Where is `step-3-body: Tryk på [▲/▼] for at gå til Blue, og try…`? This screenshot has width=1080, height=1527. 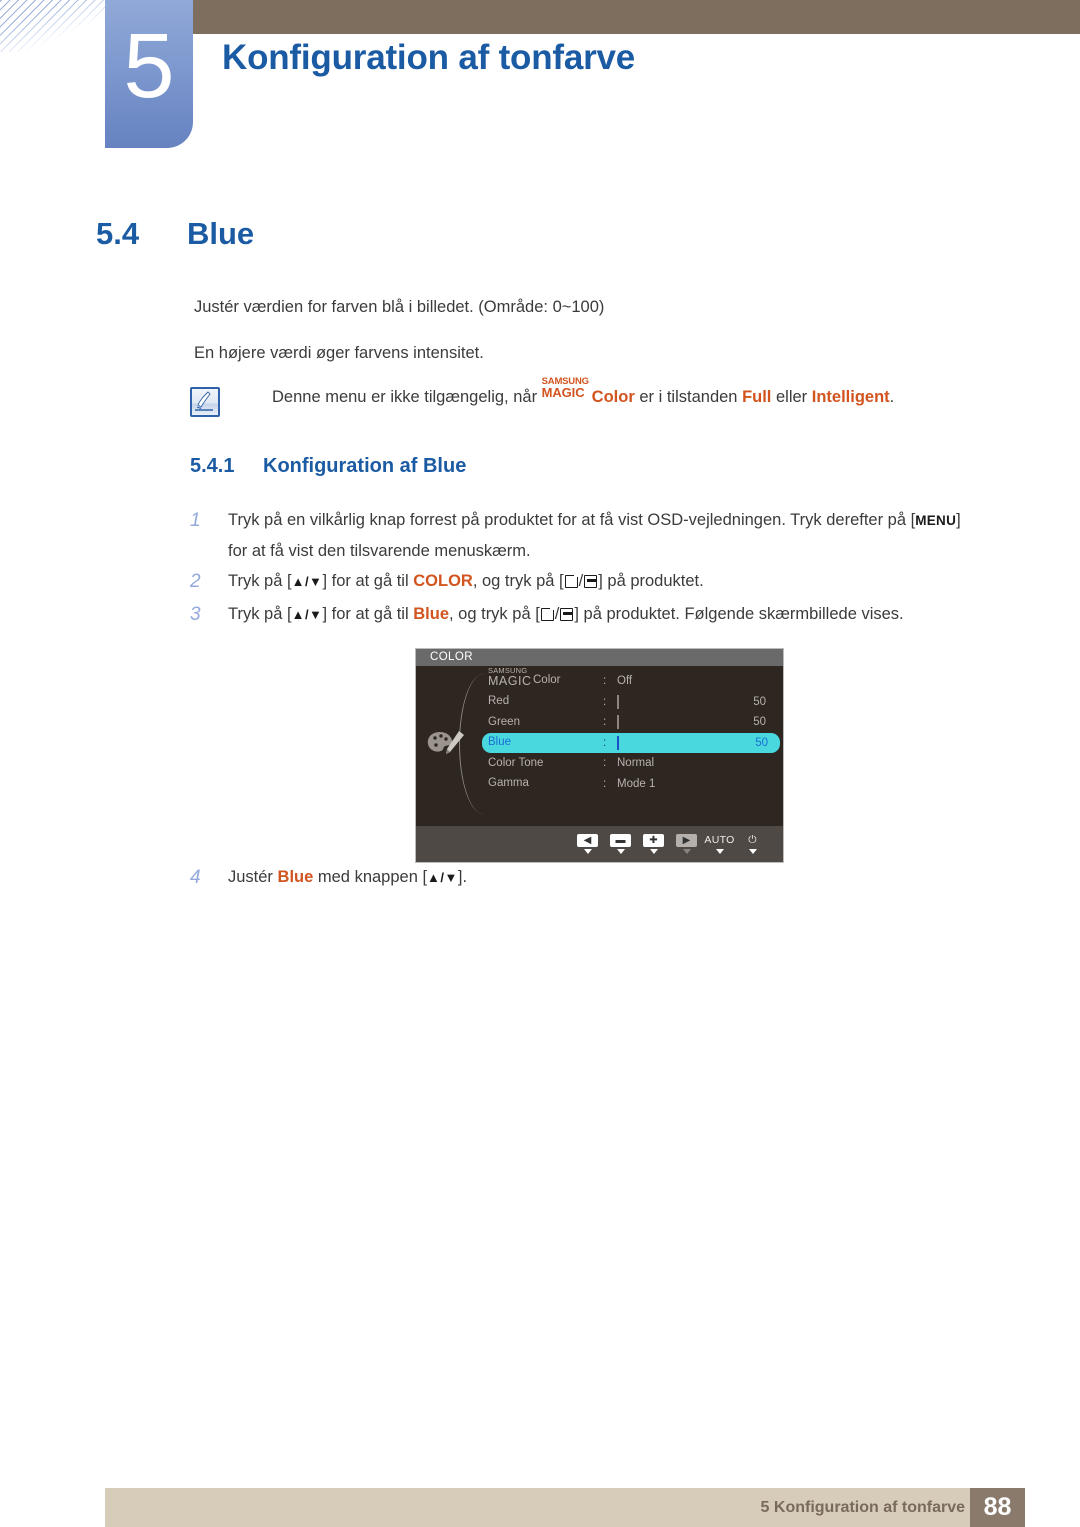 step-3-body: Tryk på [▲/▼] for at gå til Blue, og try… is located at coordinates (619, 614).